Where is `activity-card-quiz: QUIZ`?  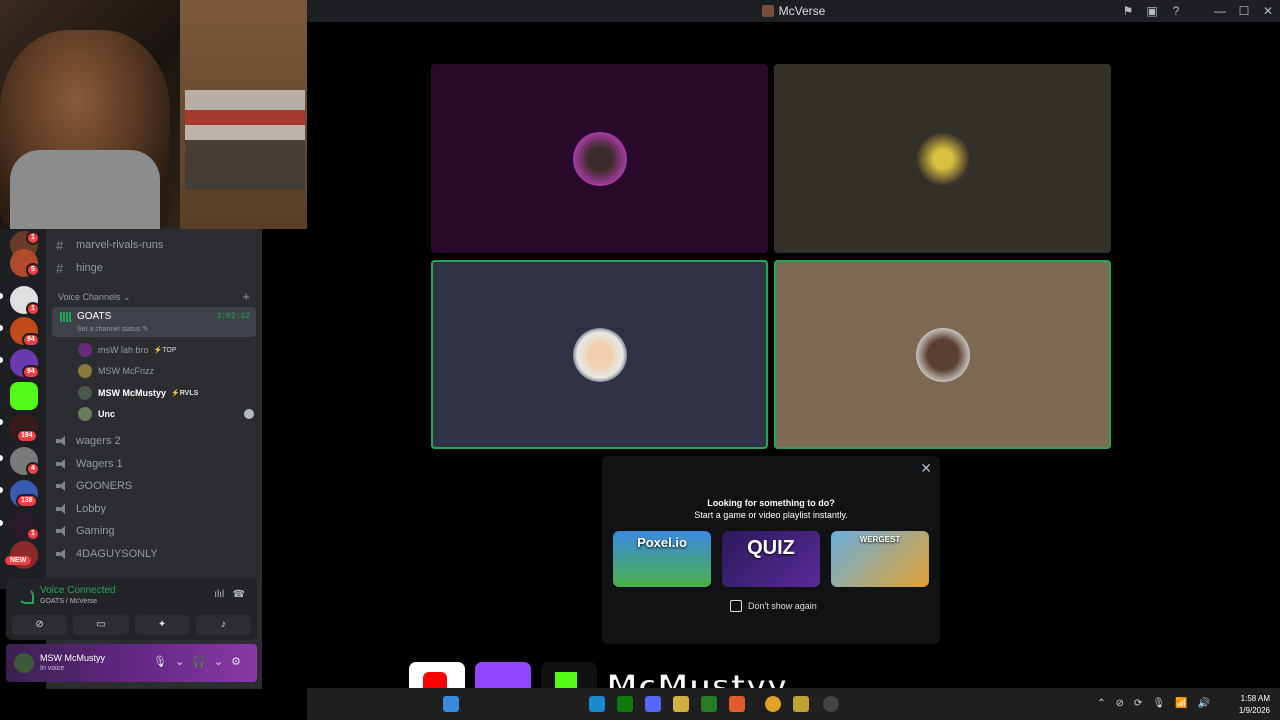
activity-card-quiz: QUIZ is located at coordinates (771, 559).